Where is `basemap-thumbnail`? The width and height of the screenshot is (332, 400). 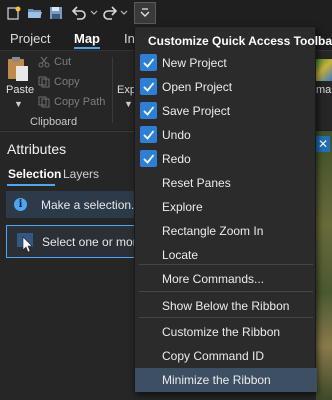 basemap-thumbnail is located at coordinates (324, 70).